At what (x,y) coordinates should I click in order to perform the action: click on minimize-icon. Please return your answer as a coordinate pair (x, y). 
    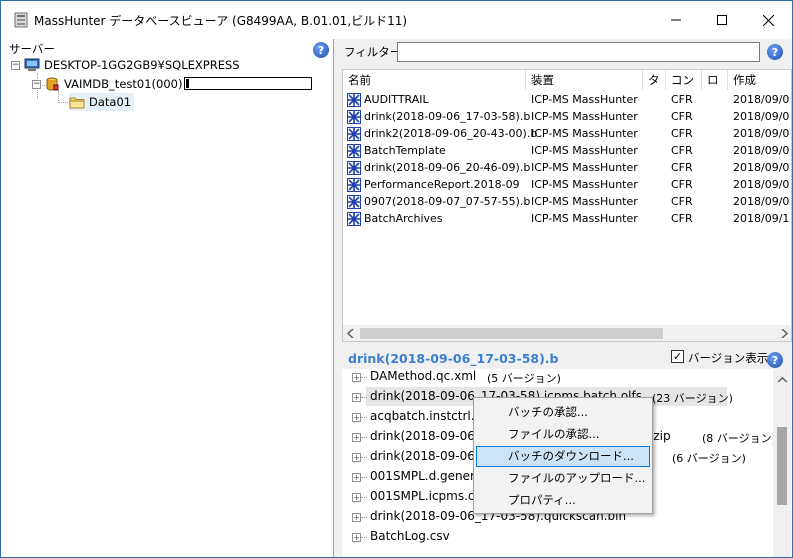
    Looking at the image, I should click on (676, 20).